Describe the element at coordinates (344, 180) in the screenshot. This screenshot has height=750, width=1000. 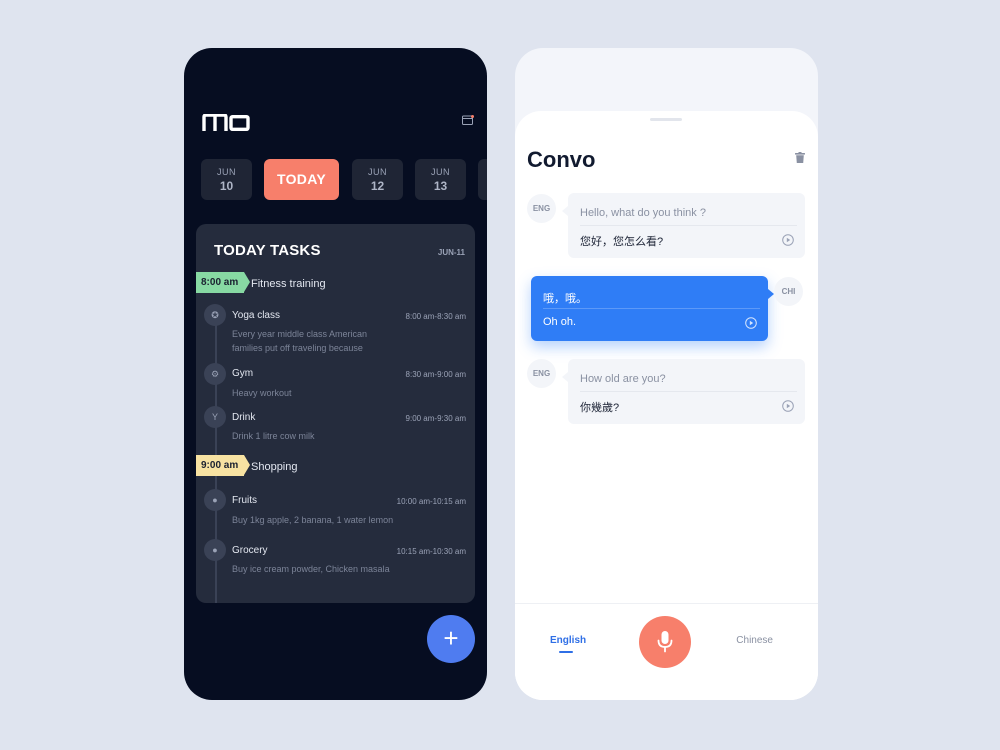
I see `date-selector: JUN 10 TODAY JUN 12 JUN 13` at that location.